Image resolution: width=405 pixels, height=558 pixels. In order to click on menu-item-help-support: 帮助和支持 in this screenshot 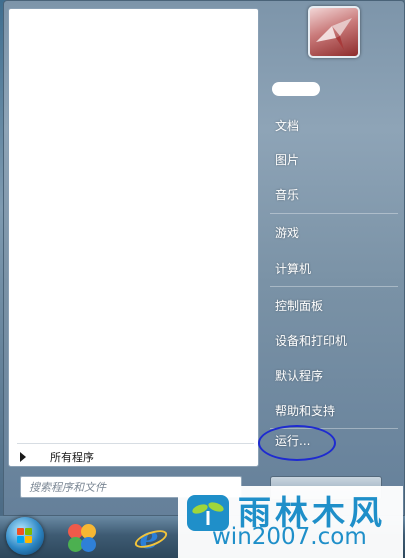, I will do `click(333, 410)`.